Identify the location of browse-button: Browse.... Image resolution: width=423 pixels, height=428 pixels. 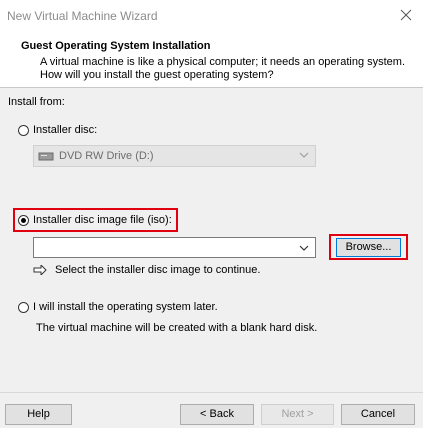
(368, 247).